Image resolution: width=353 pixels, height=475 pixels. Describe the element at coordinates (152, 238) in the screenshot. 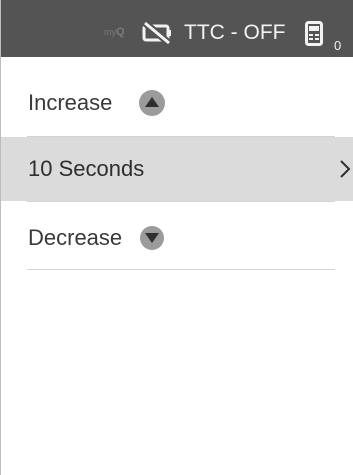

I see `arrow-down-circle-icon` at that location.